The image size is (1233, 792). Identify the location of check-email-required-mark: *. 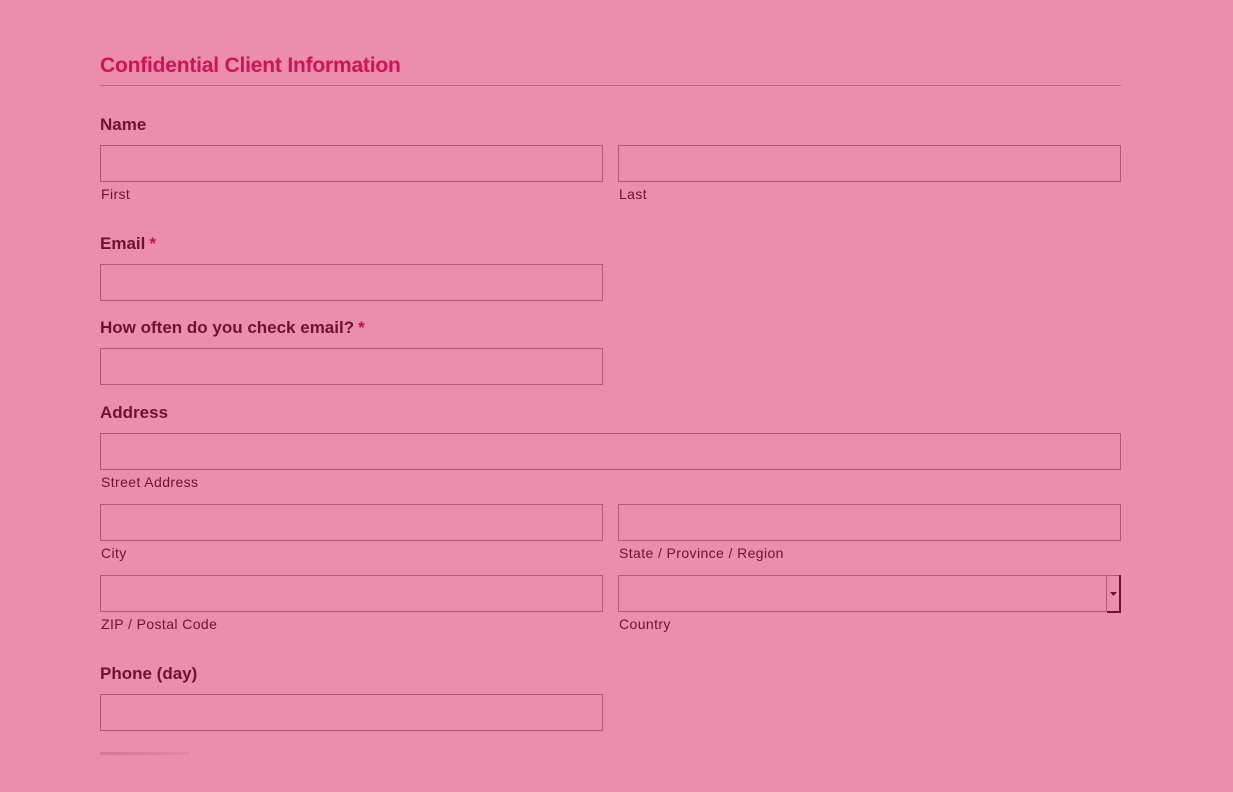
(361, 327).